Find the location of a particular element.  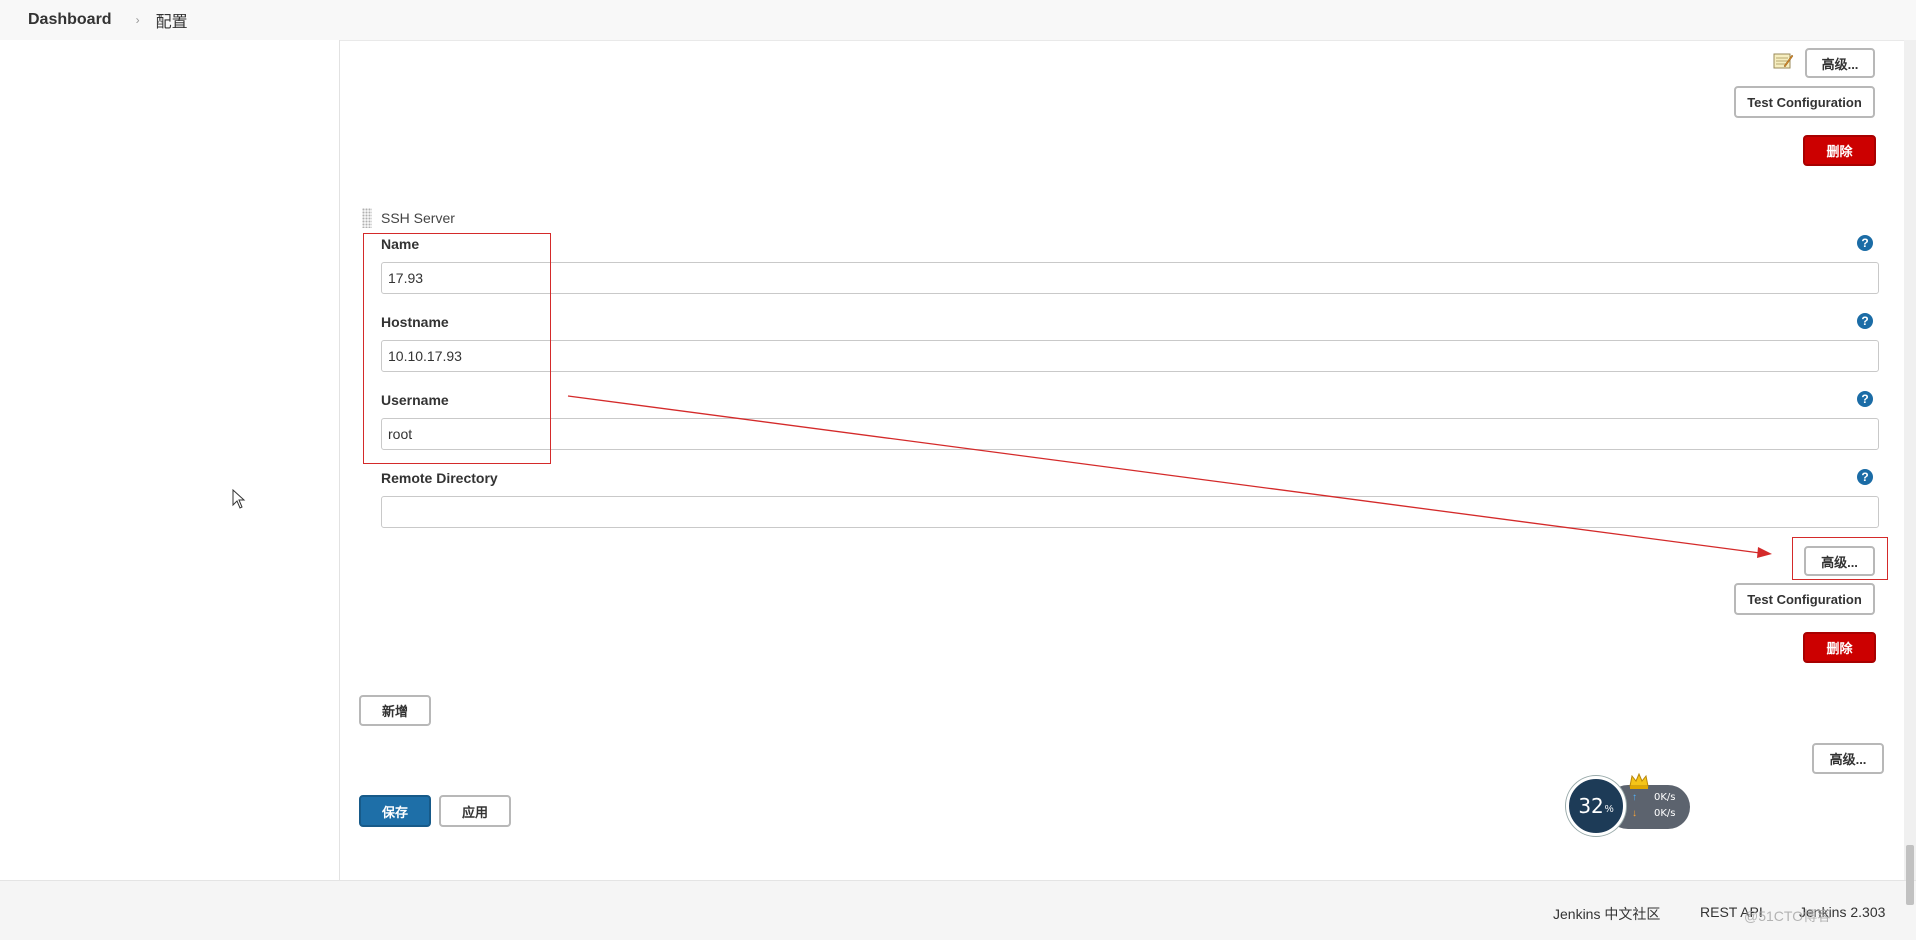

crown-icon is located at coordinates (1639, 780).